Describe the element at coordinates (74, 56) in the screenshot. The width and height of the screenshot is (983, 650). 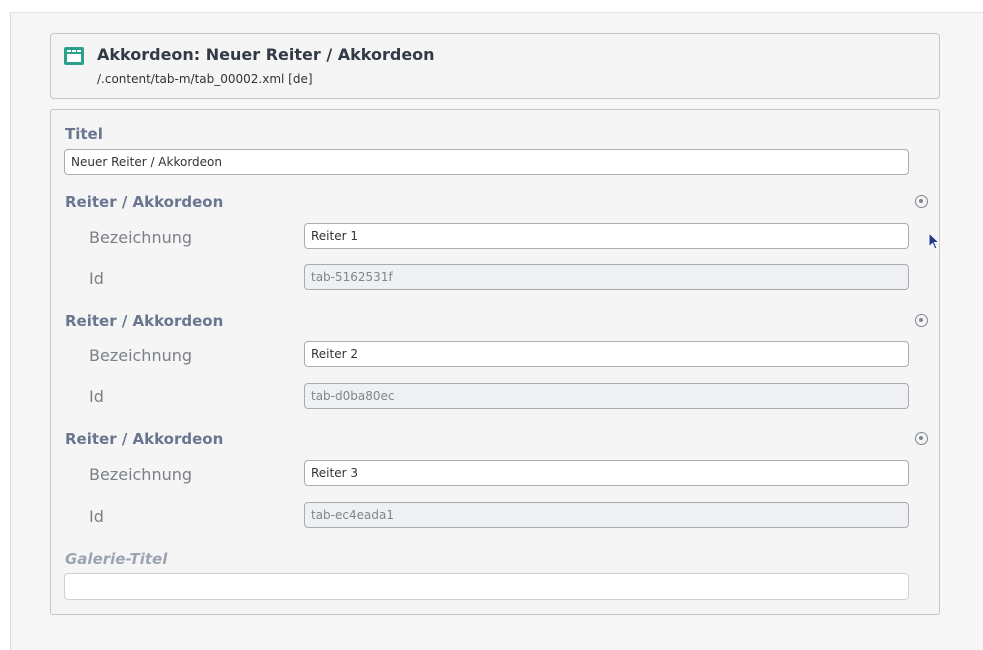
I see `tab-element-icon` at that location.